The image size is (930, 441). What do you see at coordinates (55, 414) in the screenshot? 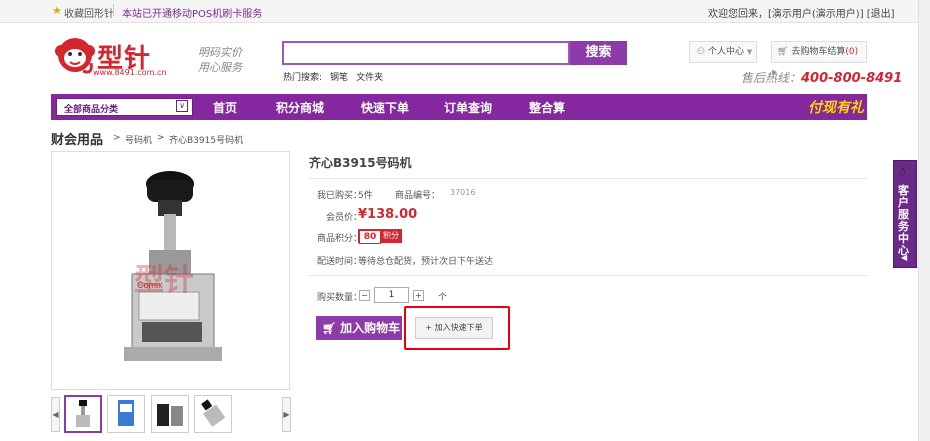
I see `thumbnail-prev-button: ◀` at bounding box center [55, 414].